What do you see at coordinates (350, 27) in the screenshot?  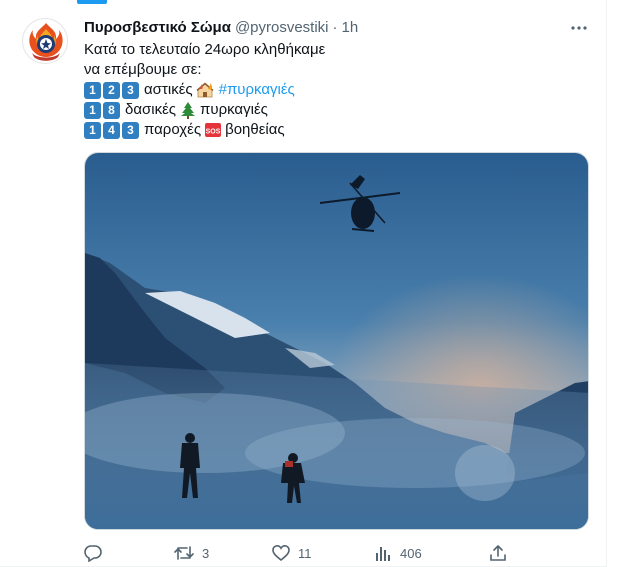 I see `tweet-timestamp: 1h` at bounding box center [350, 27].